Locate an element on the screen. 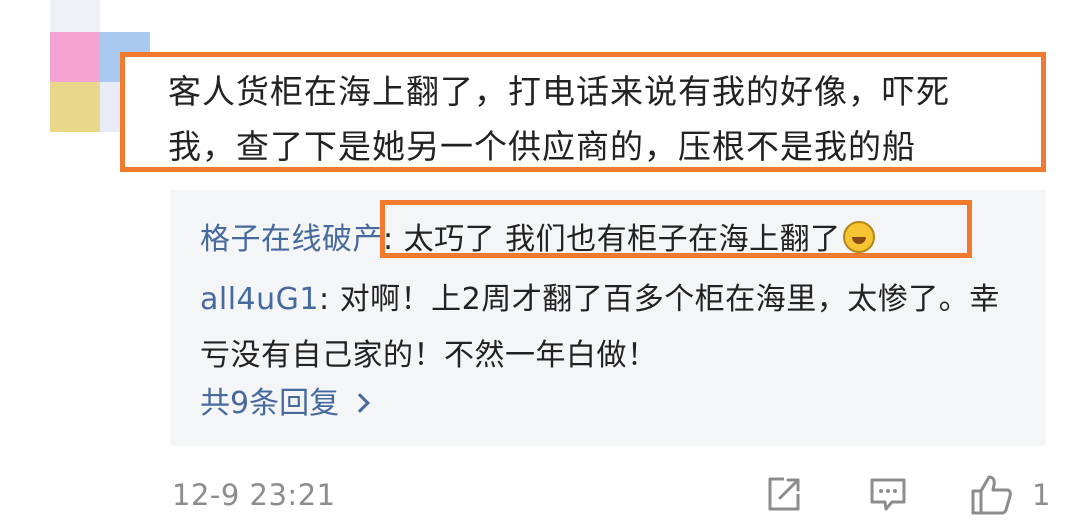  more-replies-link: 共9条回复 is located at coordinates (285, 400).